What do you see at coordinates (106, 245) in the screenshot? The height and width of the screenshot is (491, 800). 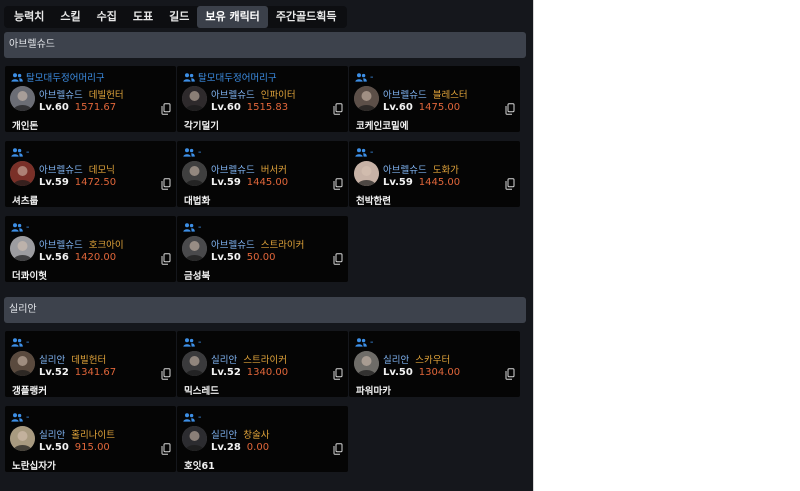 I see `class-name: 호크아이` at bounding box center [106, 245].